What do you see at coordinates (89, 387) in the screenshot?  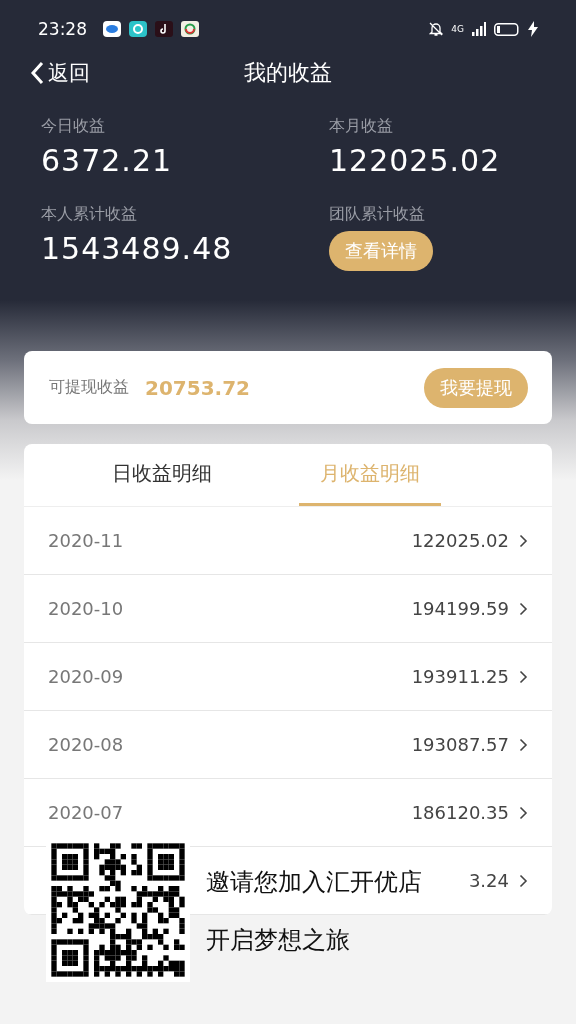 I see `withdraw-label: 可提现收益` at bounding box center [89, 387].